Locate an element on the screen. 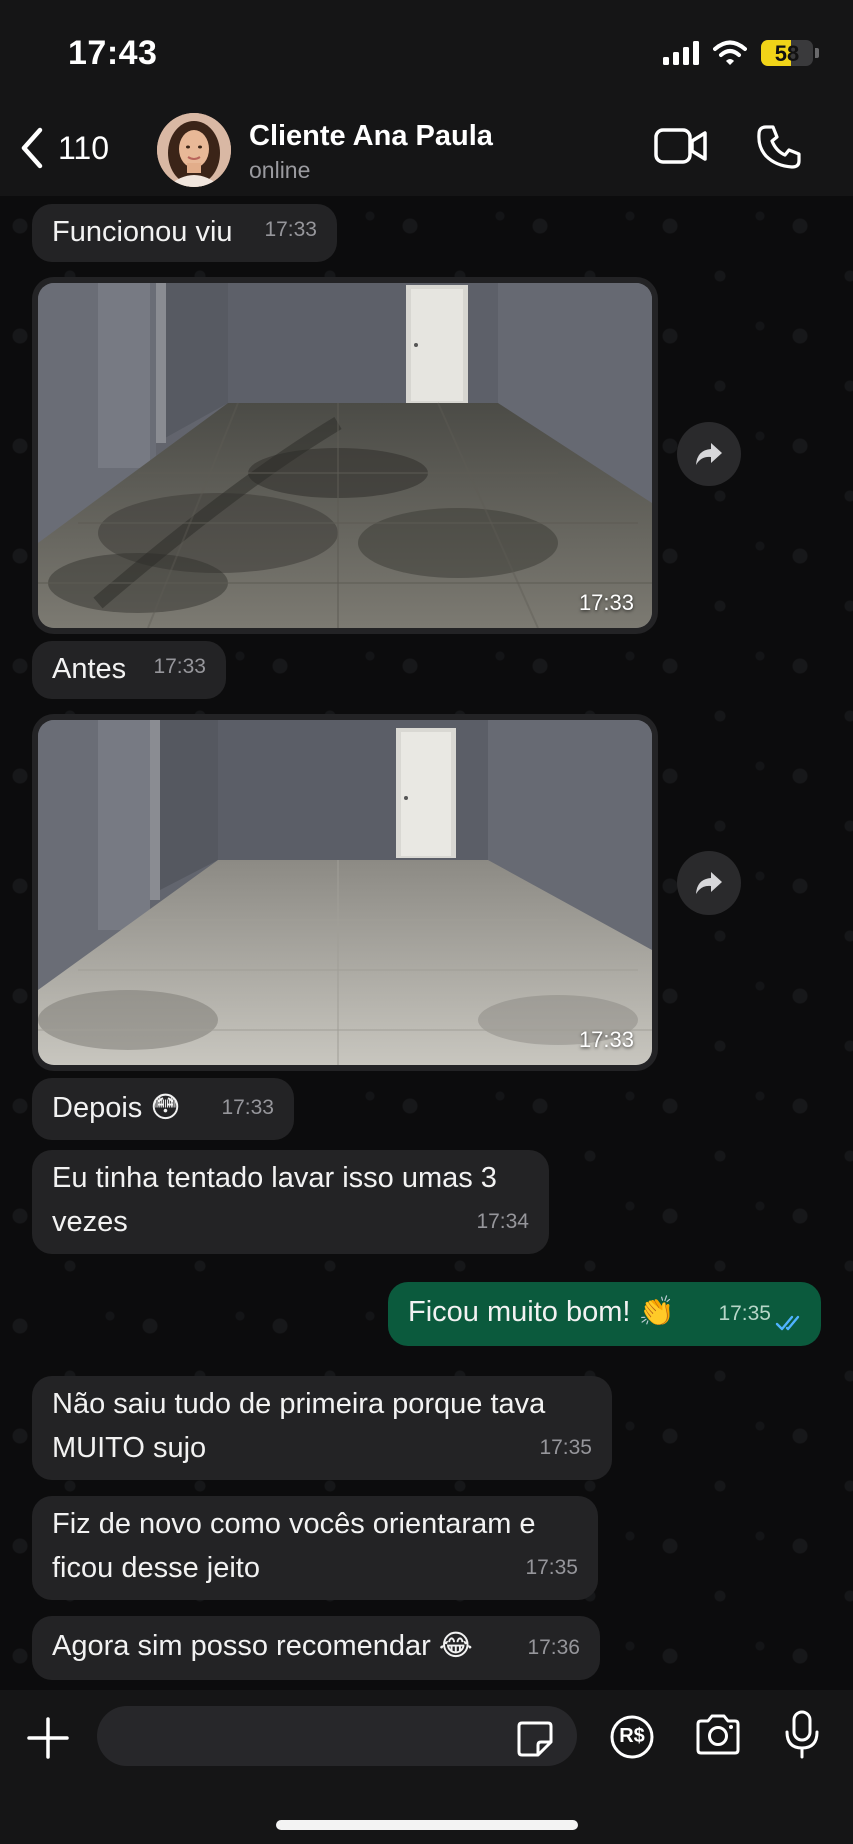 The width and height of the screenshot is (853, 1844). payment-icon-label: R$ is located at coordinates (632, 1736).